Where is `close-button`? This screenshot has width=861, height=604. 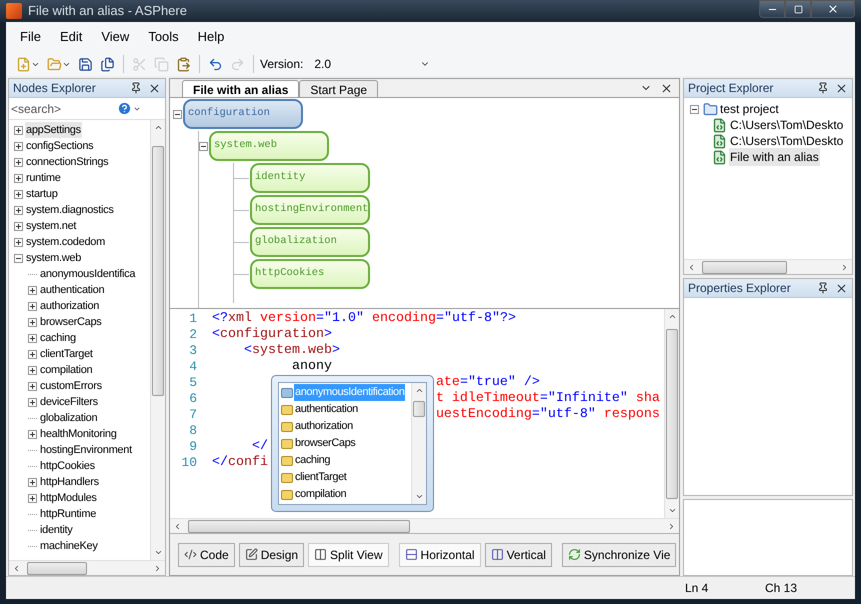
close-button is located at coordinates (833, 9).